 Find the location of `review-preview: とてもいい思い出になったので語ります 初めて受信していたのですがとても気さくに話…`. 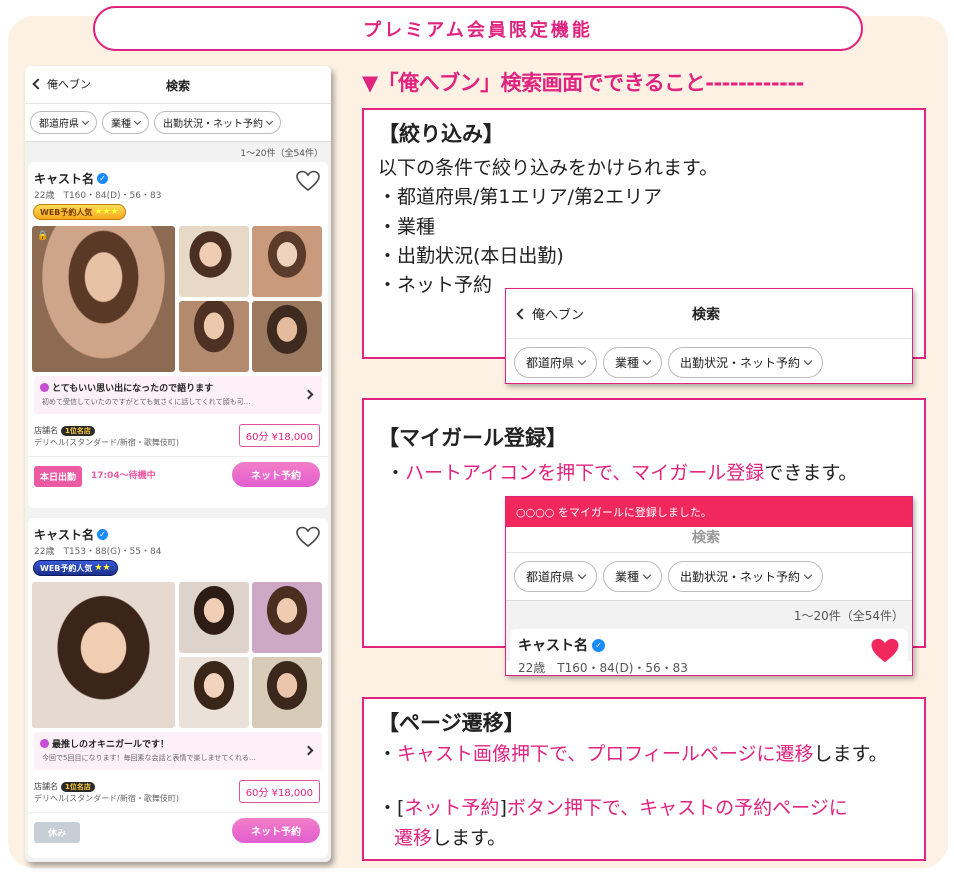

review-preview: とてもいい思い出になったので語ります 初めて受信していたのですがとても気さくに話… is located at coordinates (178, 395).